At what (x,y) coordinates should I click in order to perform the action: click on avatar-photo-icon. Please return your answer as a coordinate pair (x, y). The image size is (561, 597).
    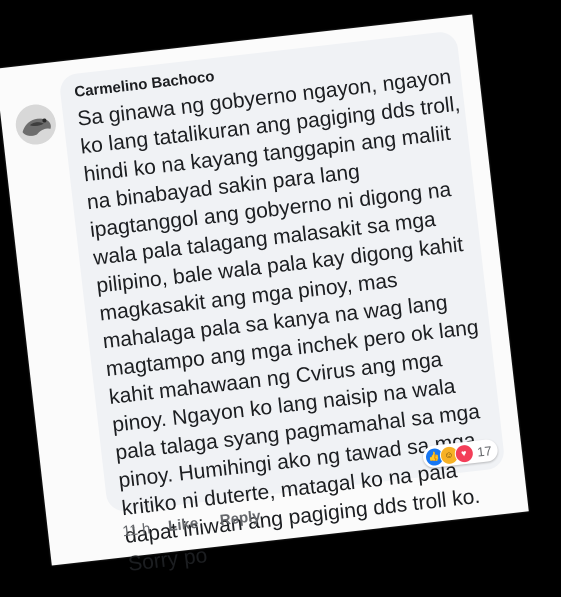
    Looking at the image, I should click on (35, 124).